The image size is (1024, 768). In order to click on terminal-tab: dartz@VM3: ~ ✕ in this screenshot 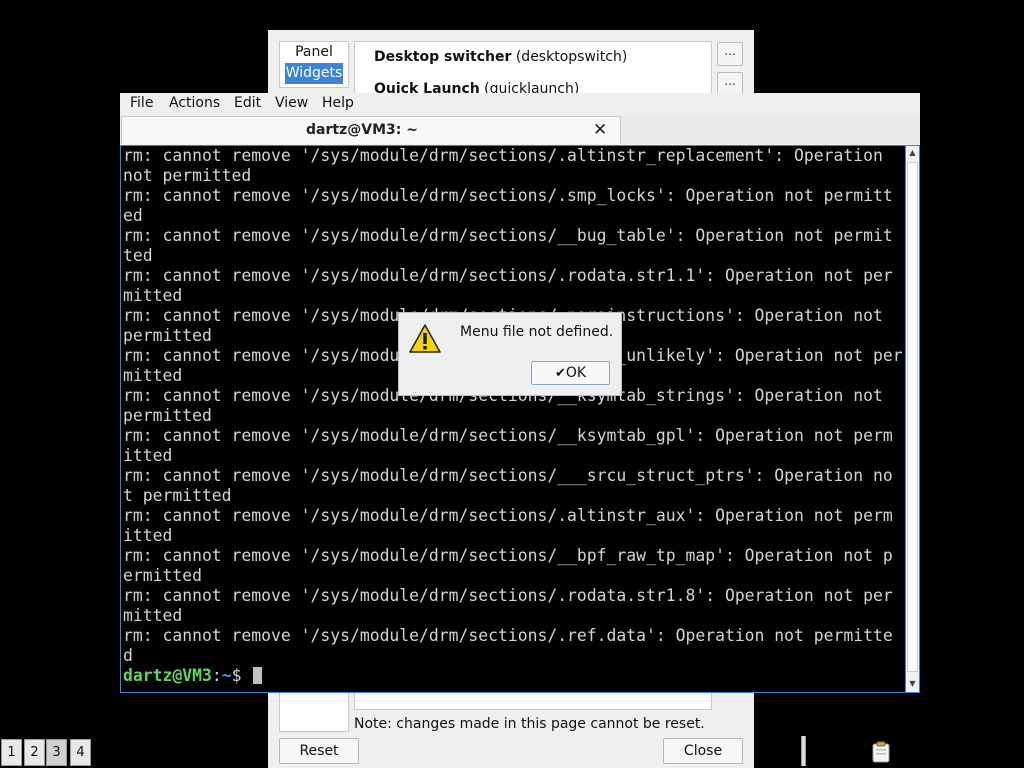, I will do `click(371, 130)`.